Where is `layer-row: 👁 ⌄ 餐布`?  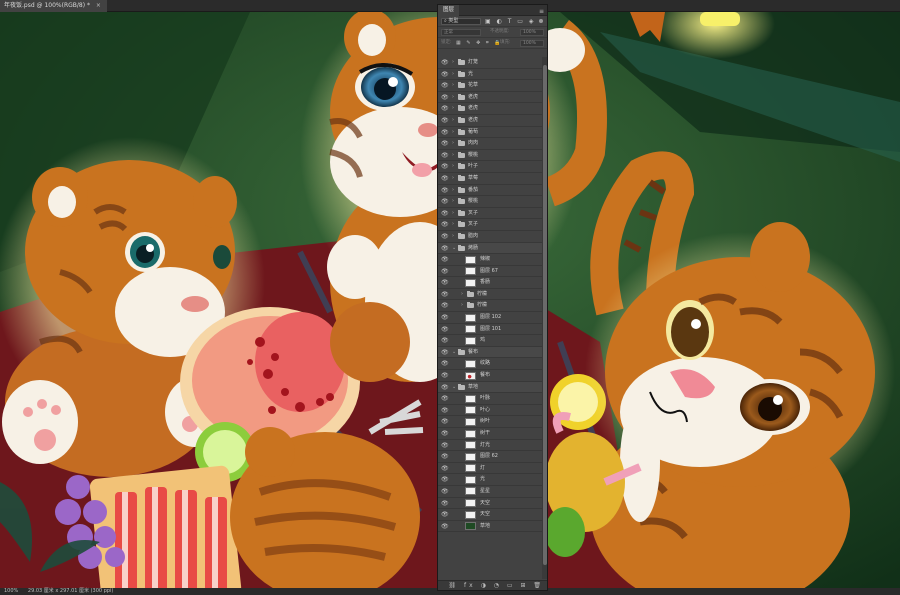 layer-row: 👁 ⌄ 餐布 is located at coordinates (490, 352).